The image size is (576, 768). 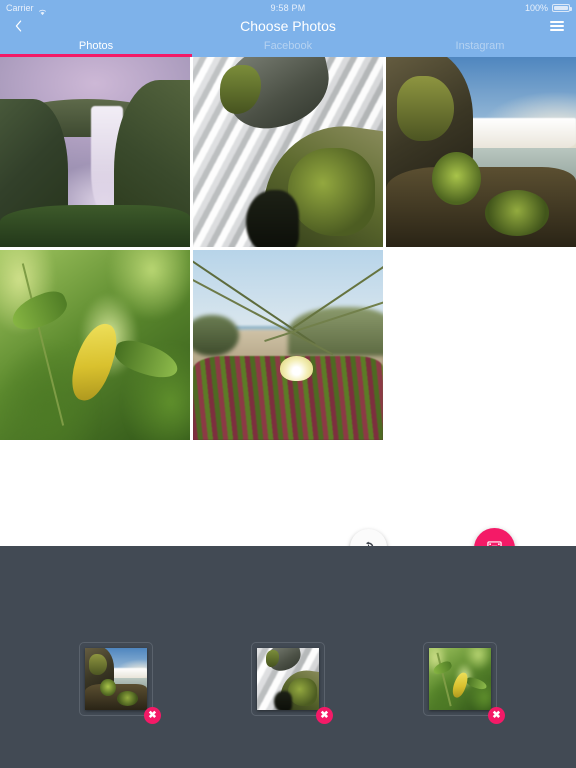 I want to click on status-bar: Carrier 9:58 PM 100%, so click(x=288, y=8).